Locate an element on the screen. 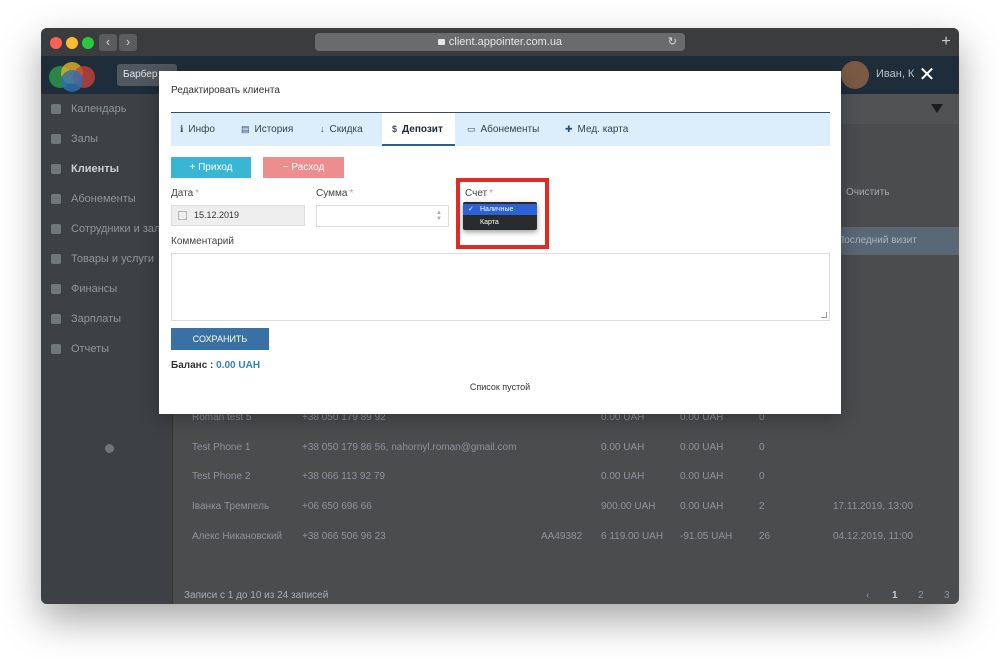 The width and height of the screenshot is (1000, 659). ticket-icon is located at coordinates (56, 199).